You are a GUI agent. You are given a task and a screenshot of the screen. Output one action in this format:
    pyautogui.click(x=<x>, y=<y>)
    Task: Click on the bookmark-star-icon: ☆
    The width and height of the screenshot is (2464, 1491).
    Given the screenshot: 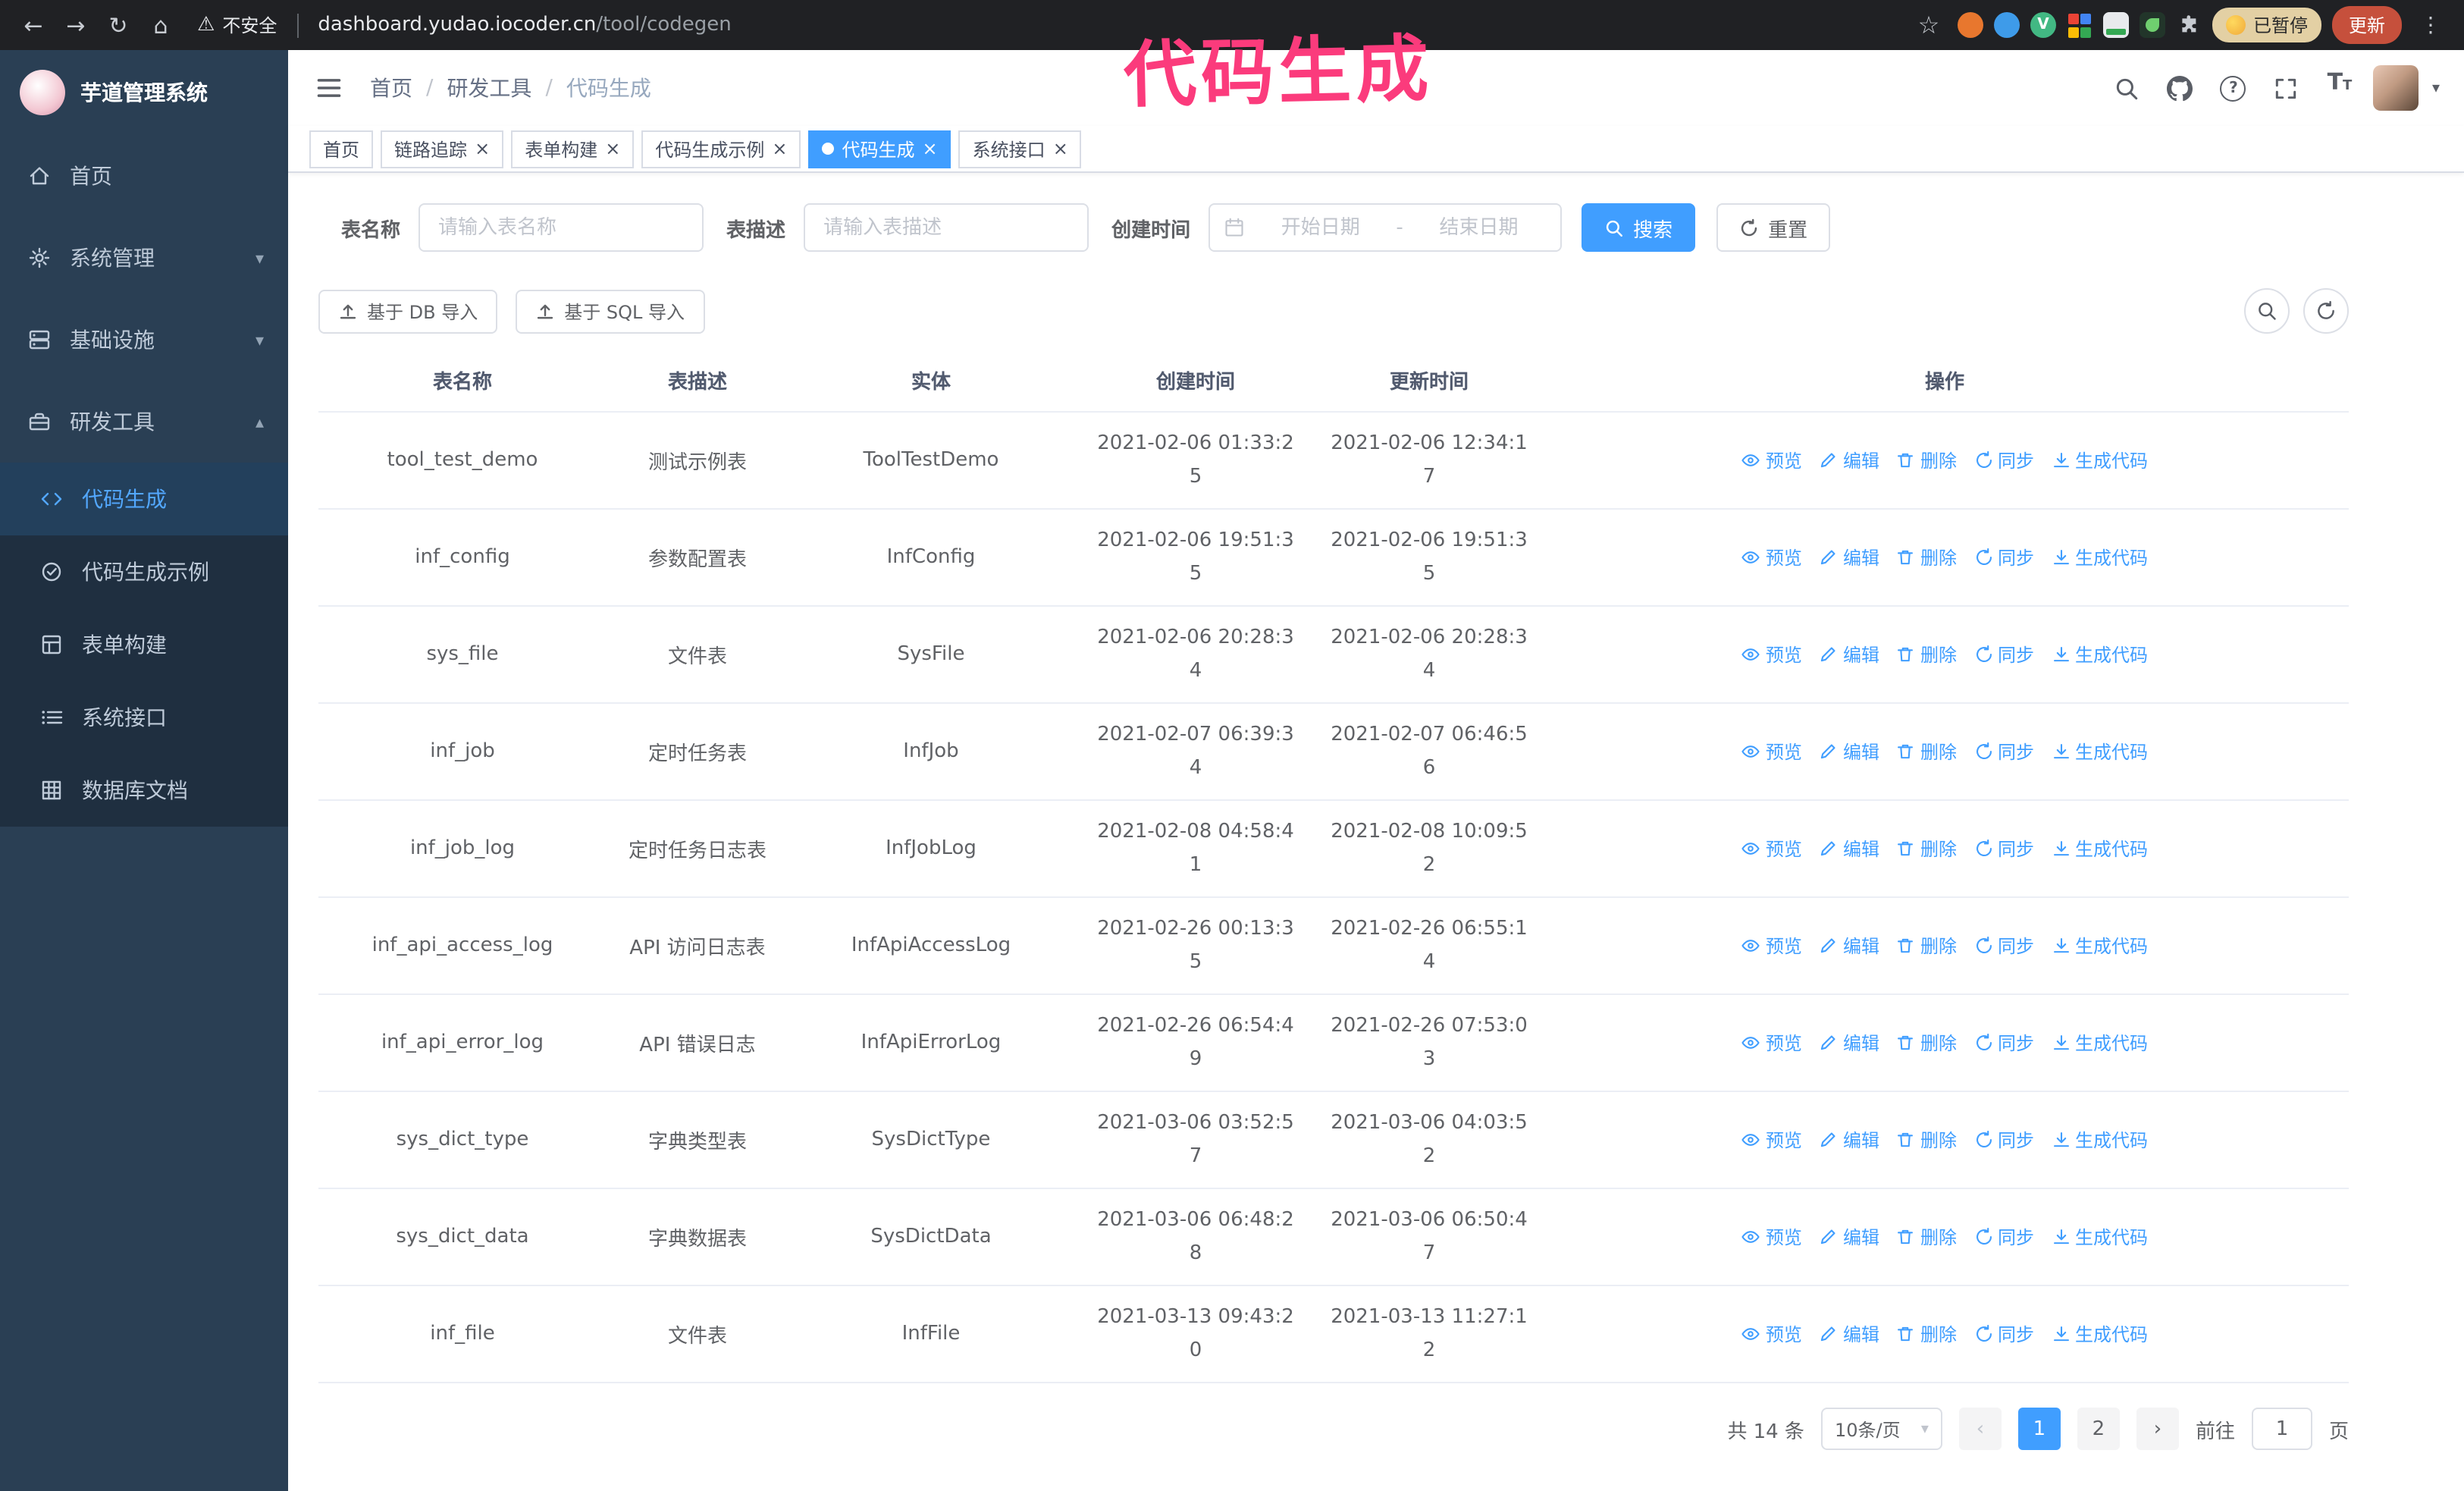 What is the action you would take?
    pyautogui.click(x=1929, y=25)
    